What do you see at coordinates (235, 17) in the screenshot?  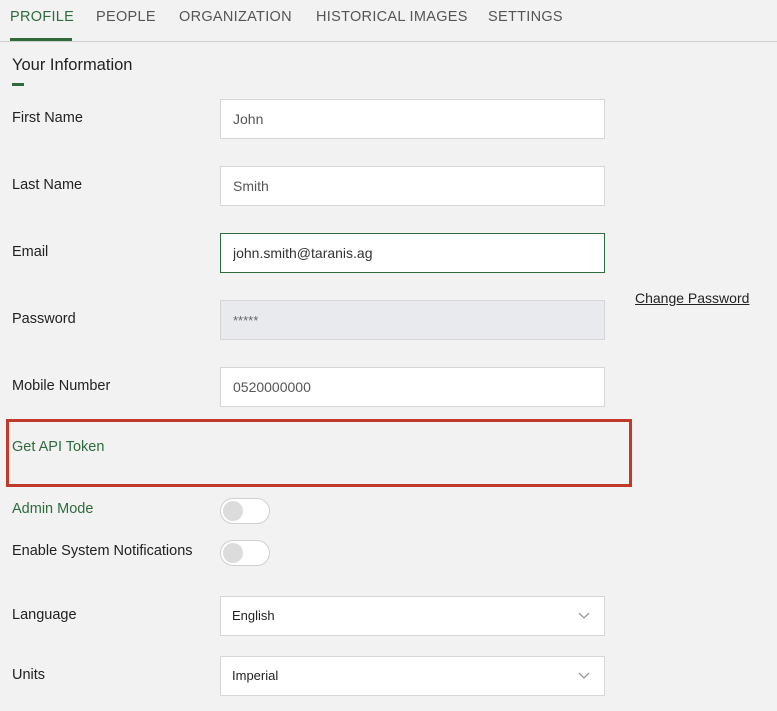 I see `tab-organization: ORGANIZATION` at bounding box center [235, 17].